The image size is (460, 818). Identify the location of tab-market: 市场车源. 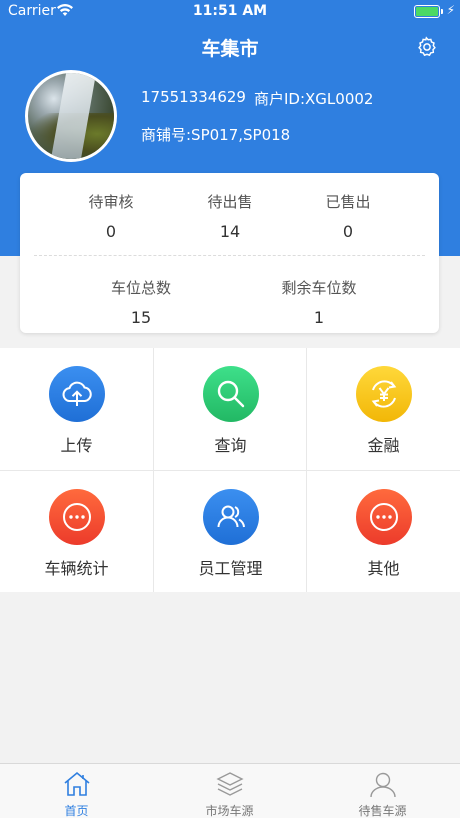
(229, 791).